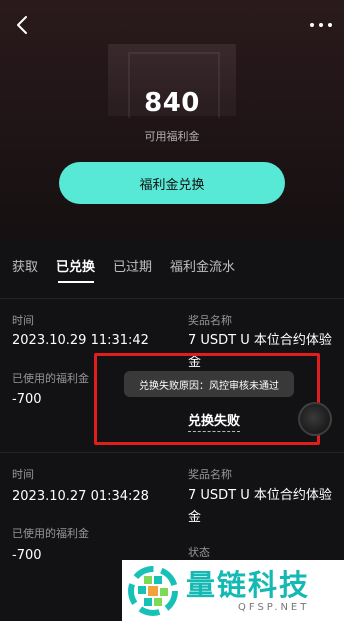 The image size is (344, 621). Describe the element at coordinates (202, 265) in the screenshot. I see `tab-ledger: 福利金流水` at that location.